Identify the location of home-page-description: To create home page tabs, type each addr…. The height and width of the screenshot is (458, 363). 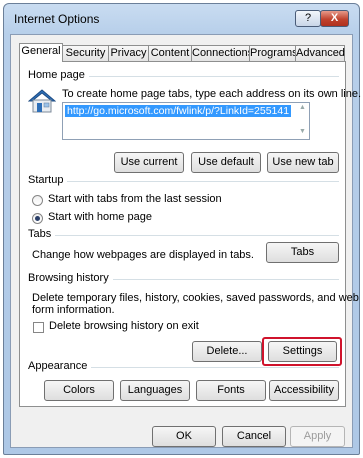
(212, 94).